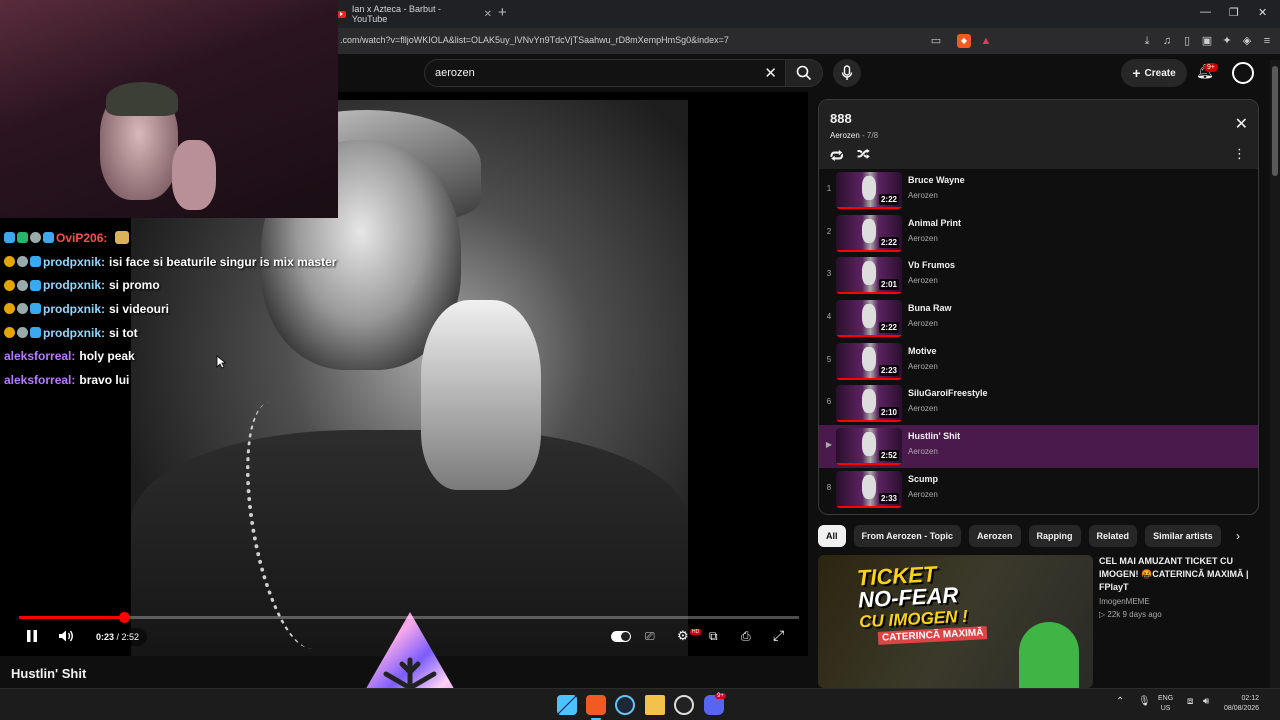 Image resolution: width=1280 pixels, height=720 pixels. Describe the element at coordinates (1241, 704) in the screenshot. I see `clock: 02:12 08/08/2026` at that location.